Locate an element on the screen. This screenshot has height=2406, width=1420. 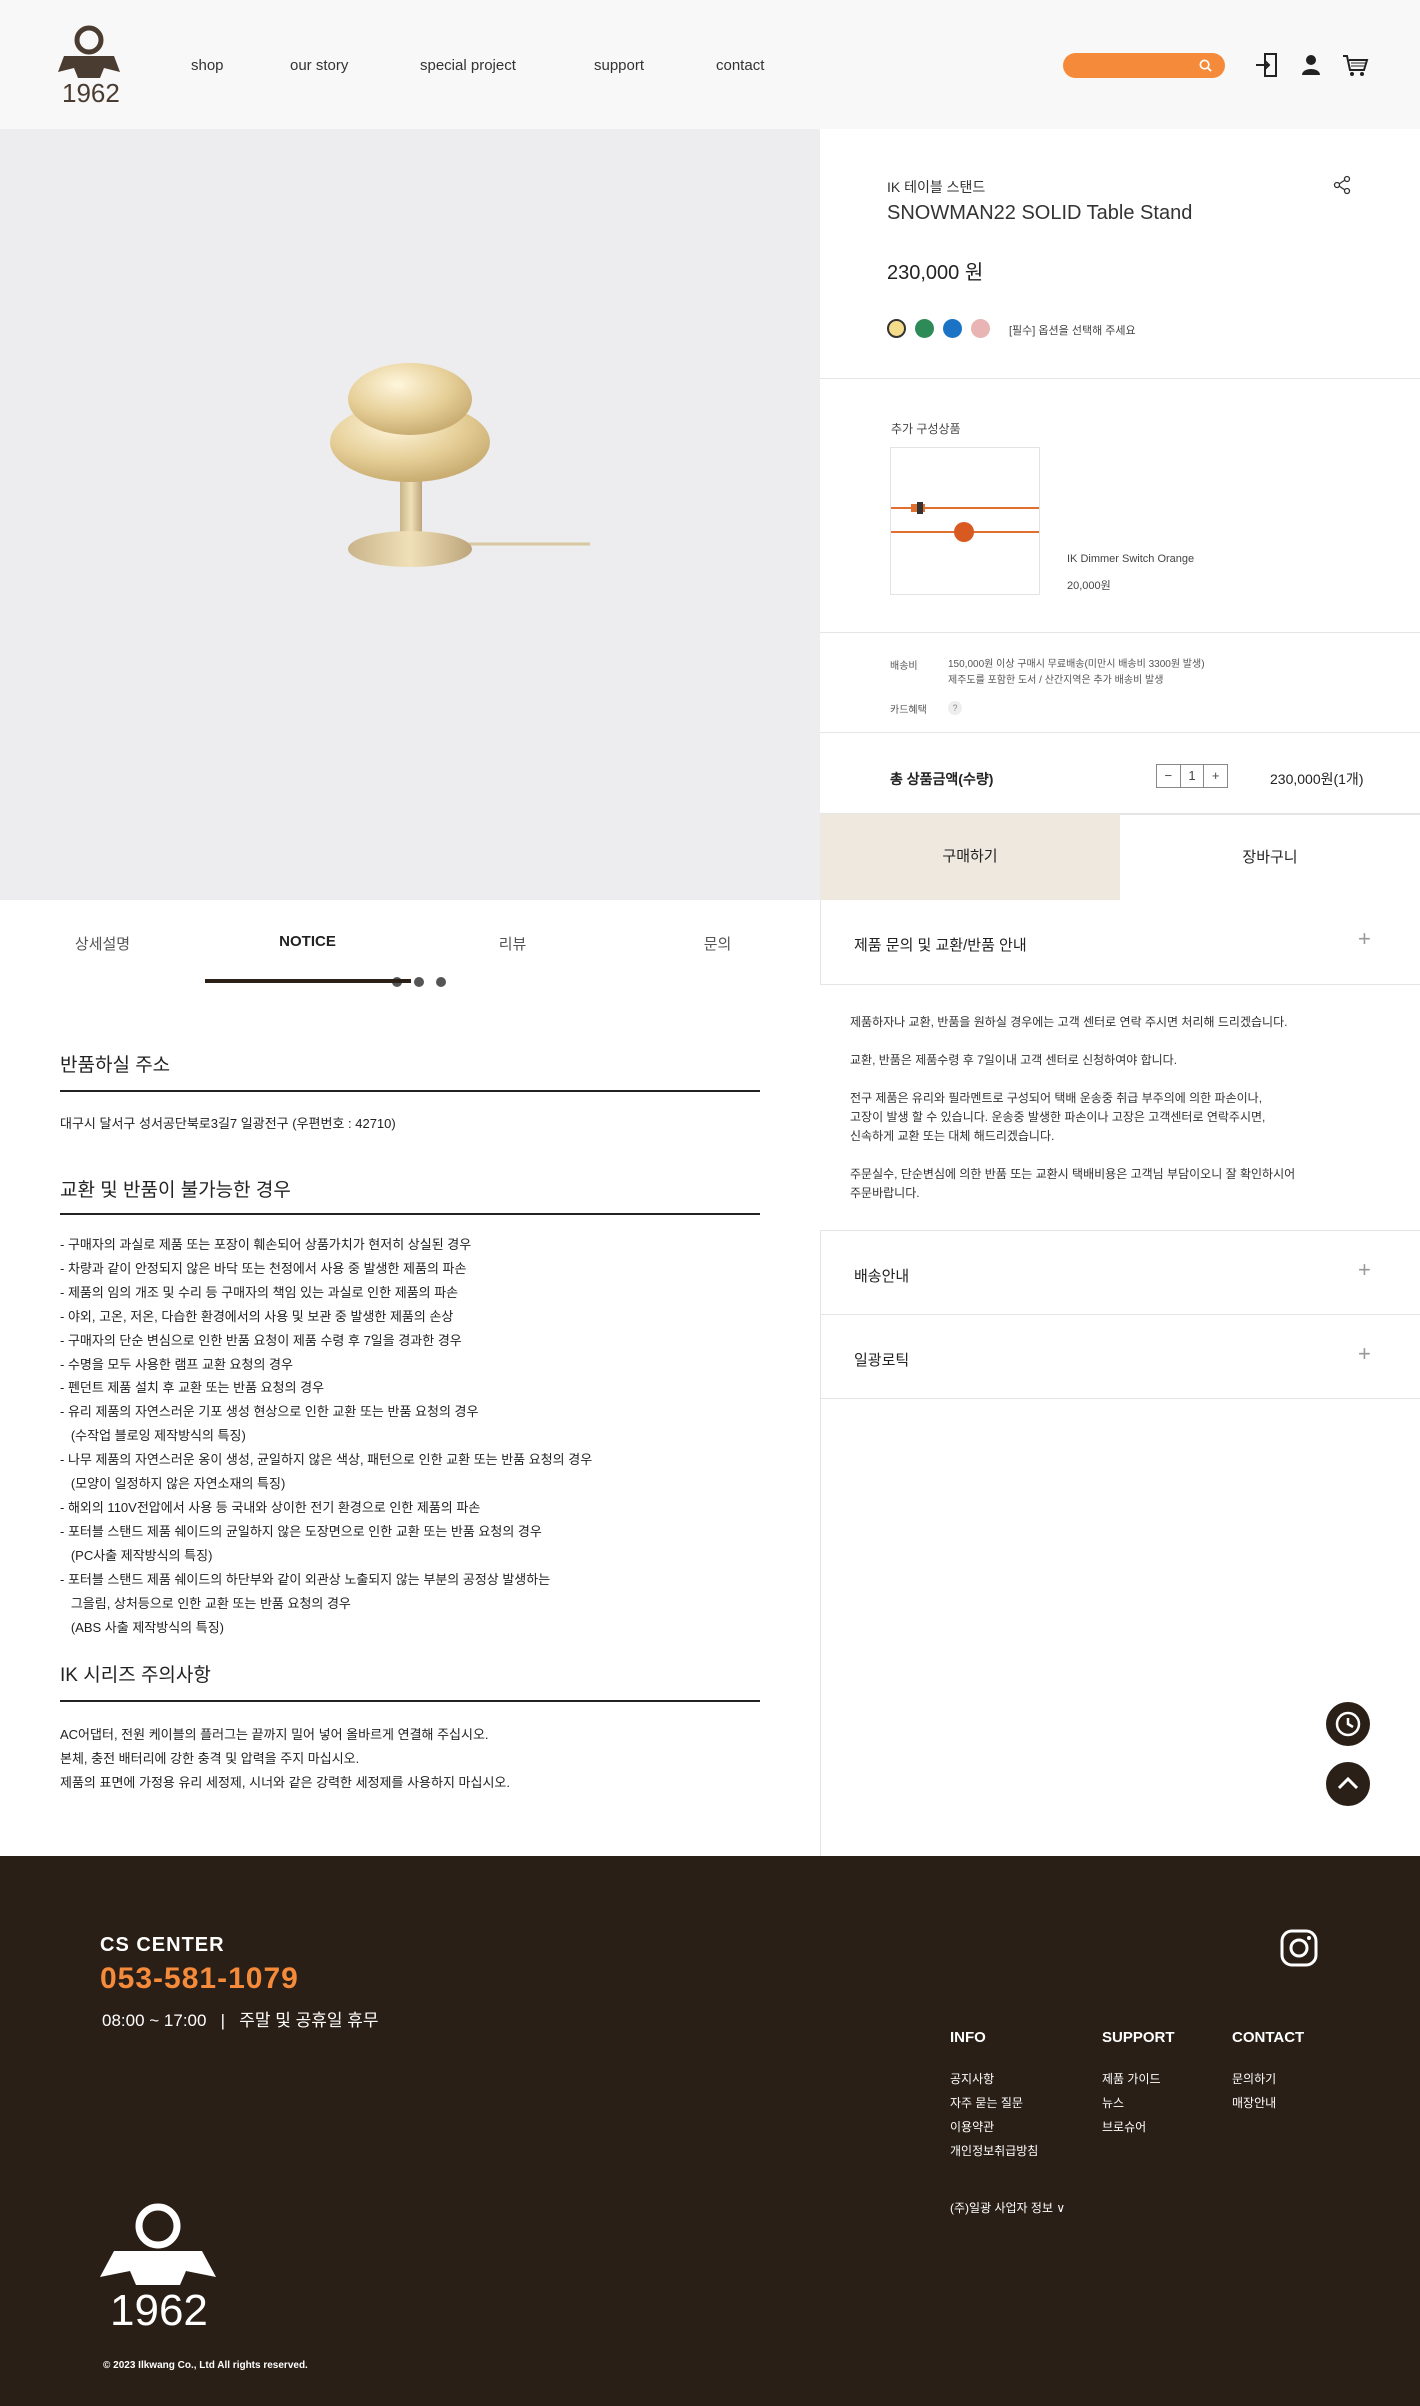
divider is located at coordinates (1120, 732).